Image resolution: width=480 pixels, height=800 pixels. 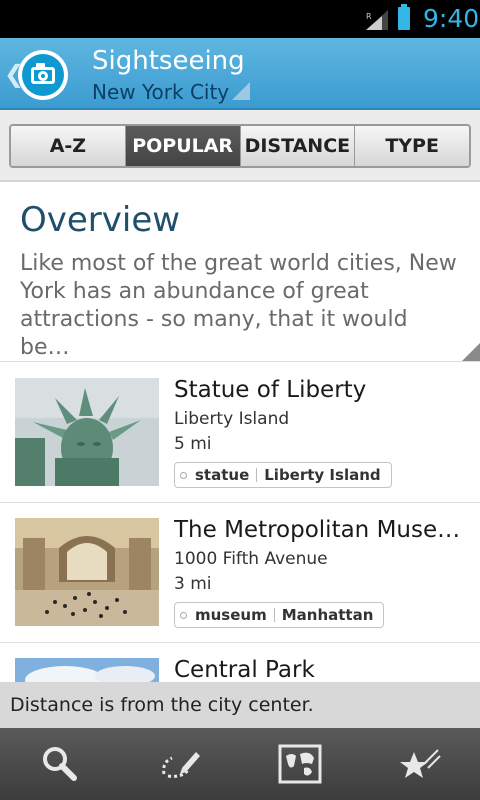 What do you see at coordinates (232, 419) in the screenshot?
I see `item-address: Liberty Island` at bounding box center [232, 419].